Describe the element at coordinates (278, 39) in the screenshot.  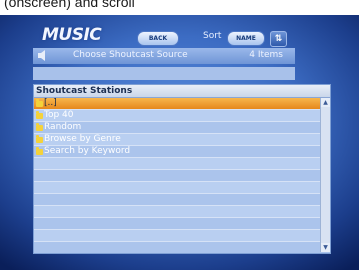
I see `sort-direction-button: ⇅` at that location.